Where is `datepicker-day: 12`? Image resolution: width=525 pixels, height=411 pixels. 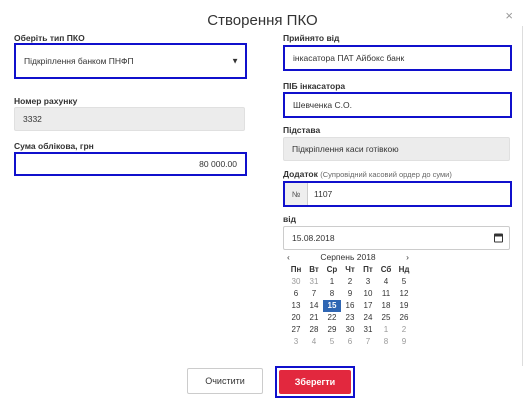 datepicker-day: 12 is located at coordinates (404, 294).